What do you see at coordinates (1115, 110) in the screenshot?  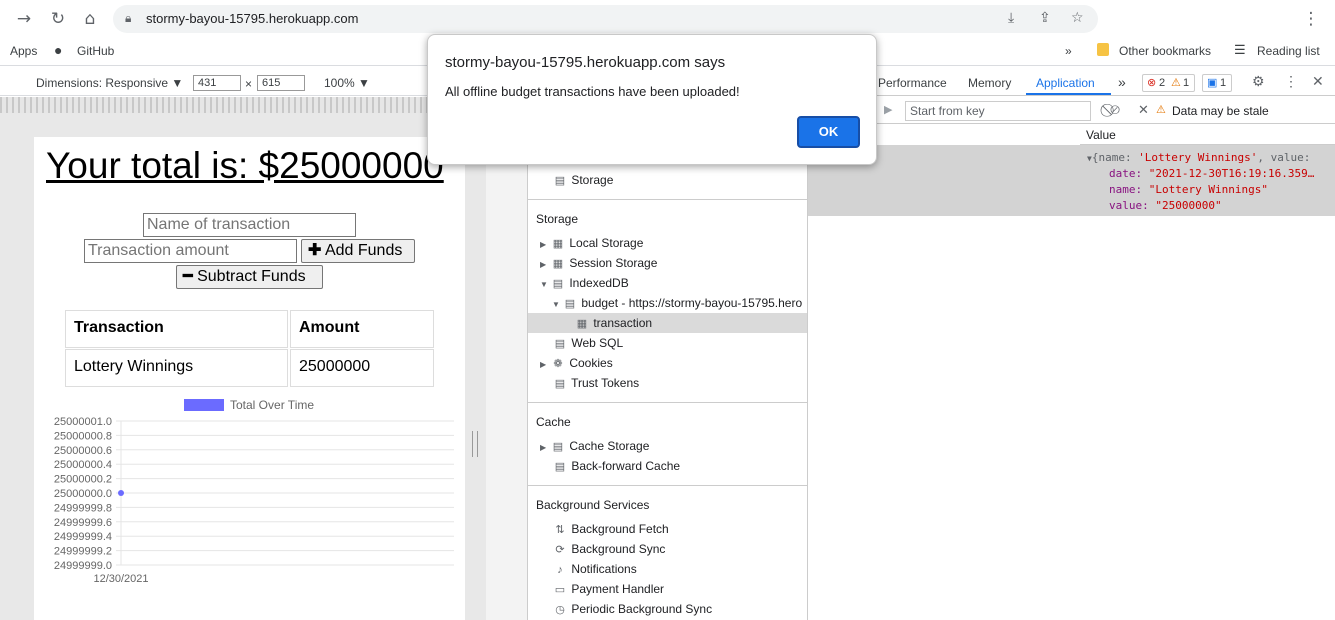 I see `clear-icon: ⃠⊘` at bounding box center [1115, 110].